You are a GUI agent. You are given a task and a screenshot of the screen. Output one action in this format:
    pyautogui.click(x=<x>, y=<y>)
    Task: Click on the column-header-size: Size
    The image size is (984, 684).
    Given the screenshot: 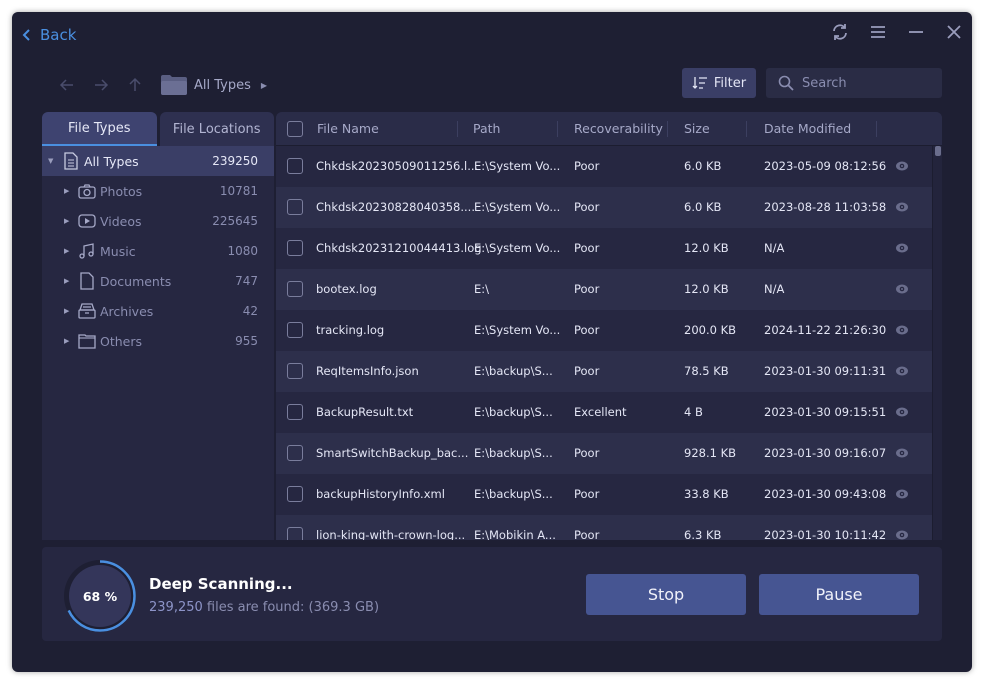 What is the action you would take?
    pyautogui.click(x=697, y=128)
    